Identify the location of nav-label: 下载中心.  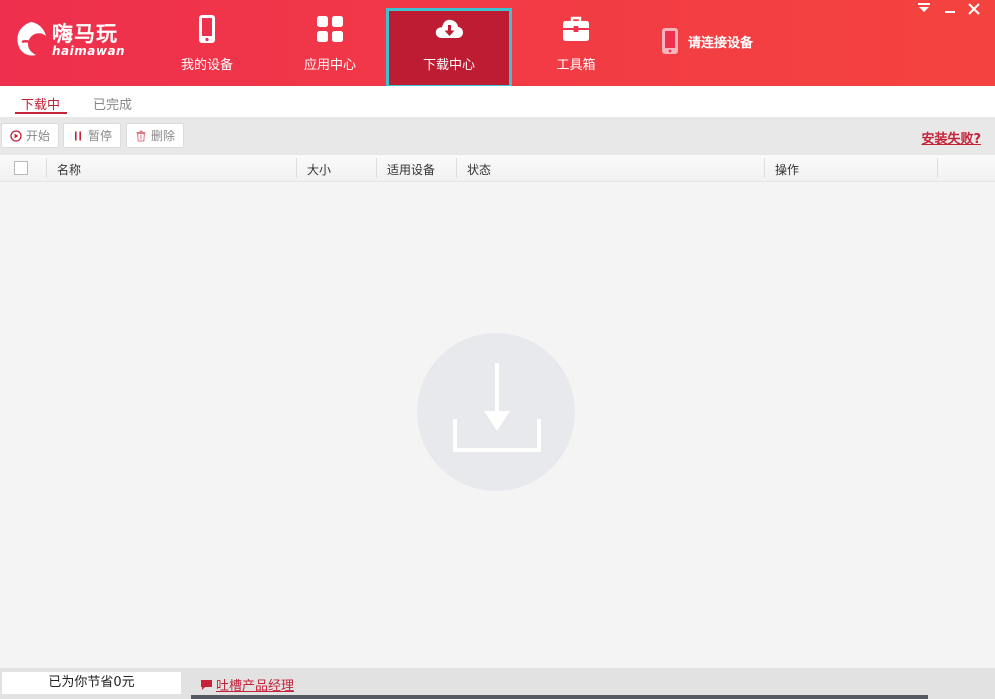
(448, 65).